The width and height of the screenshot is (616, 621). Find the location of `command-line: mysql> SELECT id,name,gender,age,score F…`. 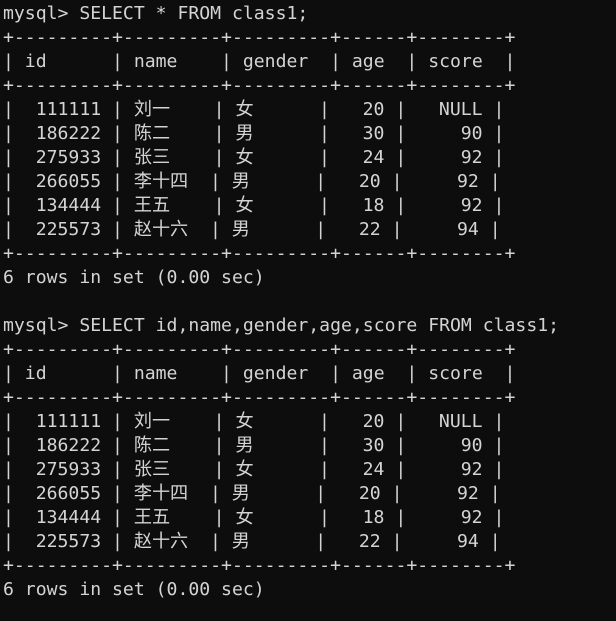

command-line: mysql> SELECT id,name,gender,age,score F… is located at coordinates (309, 326).